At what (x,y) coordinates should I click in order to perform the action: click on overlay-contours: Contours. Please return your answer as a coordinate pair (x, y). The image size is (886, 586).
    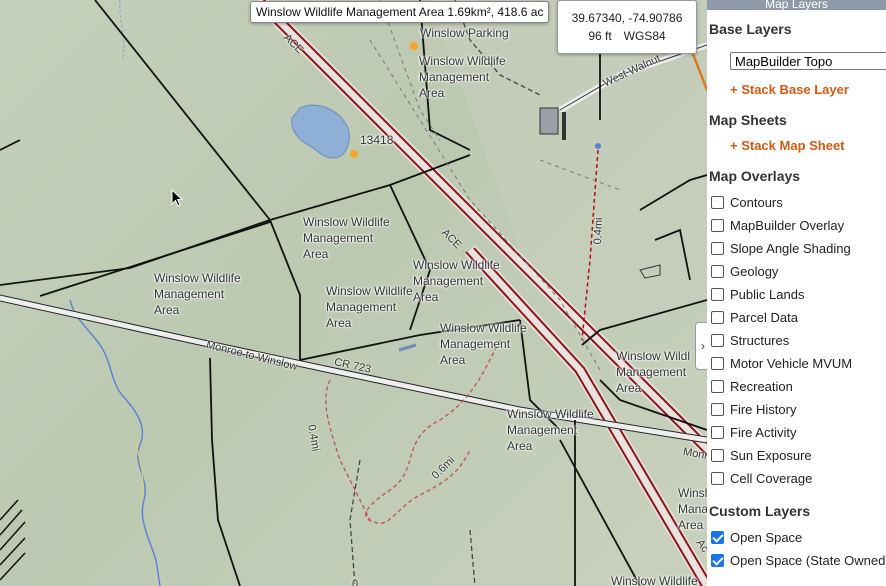
    Looking at the image, I should click on (747, 202).